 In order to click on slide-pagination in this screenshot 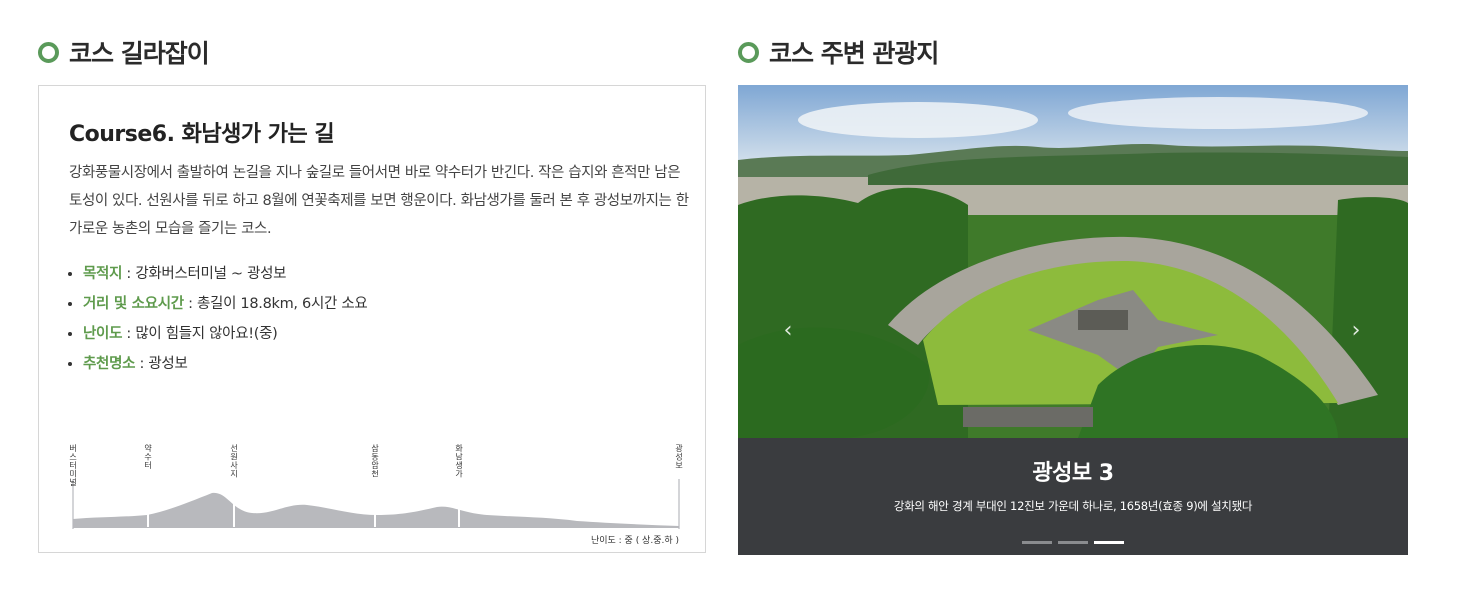, I will do `click(1073, 542)`.